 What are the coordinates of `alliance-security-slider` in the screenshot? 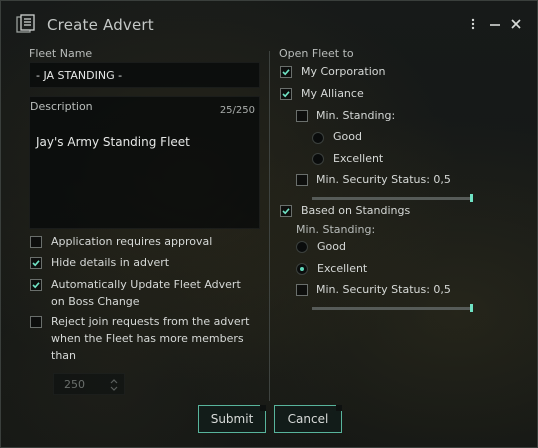 It's located at (392, 198).